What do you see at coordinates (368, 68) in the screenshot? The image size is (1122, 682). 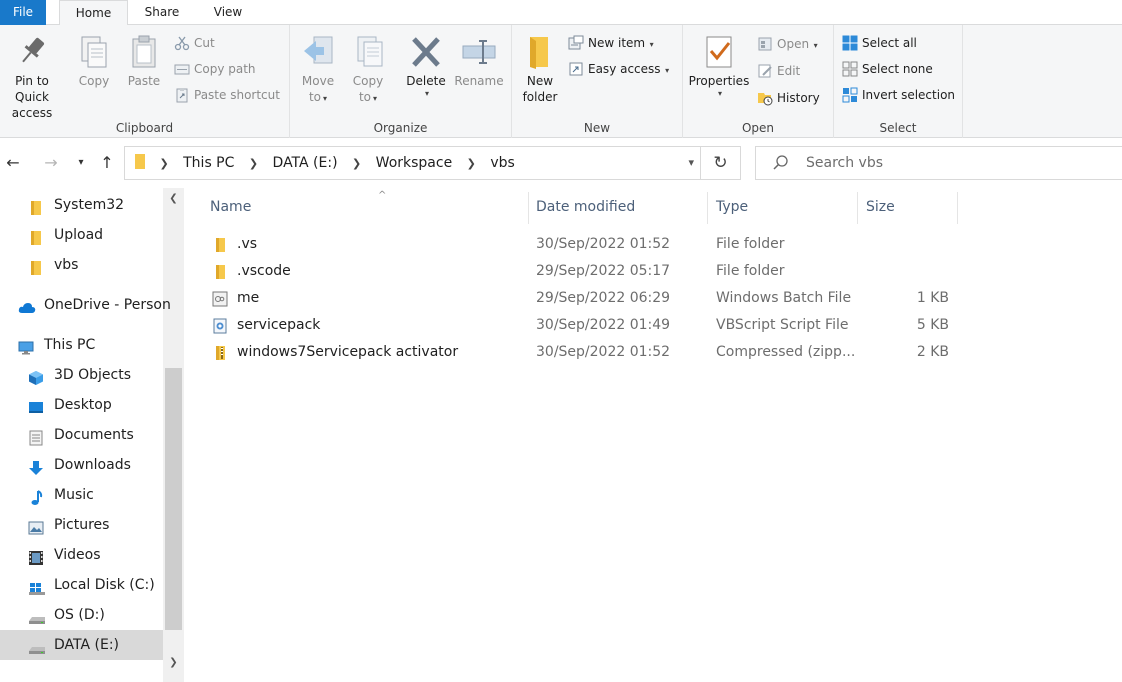 I see `copy-to-button: Copy to ▾` at bounding box center [368, 68].